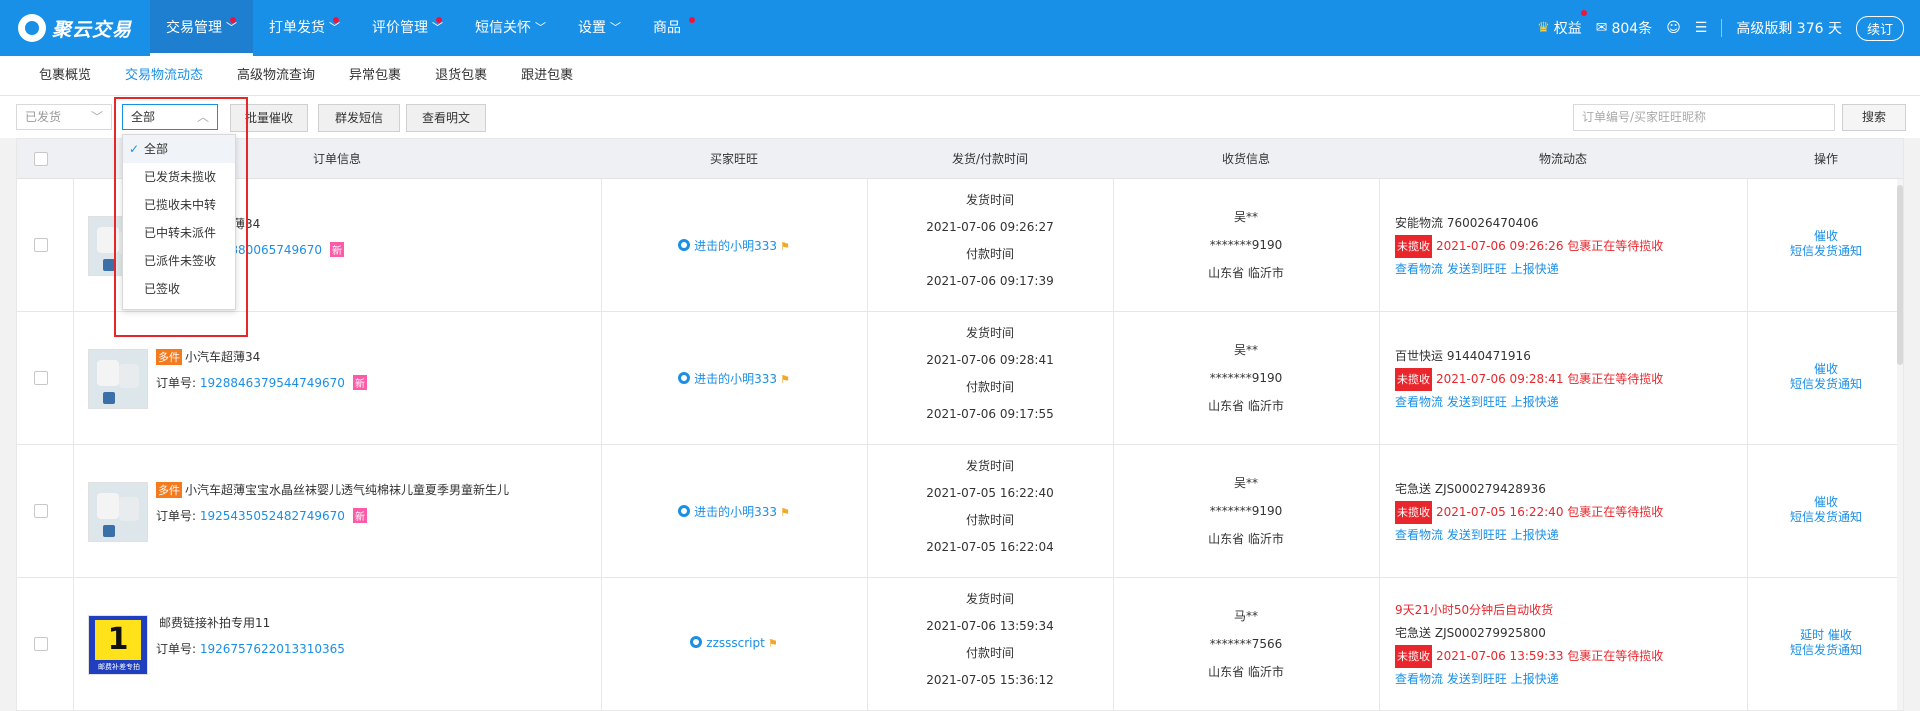 The height and width of the screenshot is (711, 1920). What do you see at coordinates (1567, 29) in the screenshot?
I see `rights-label: 权益` at bounding box center [1567, 29].